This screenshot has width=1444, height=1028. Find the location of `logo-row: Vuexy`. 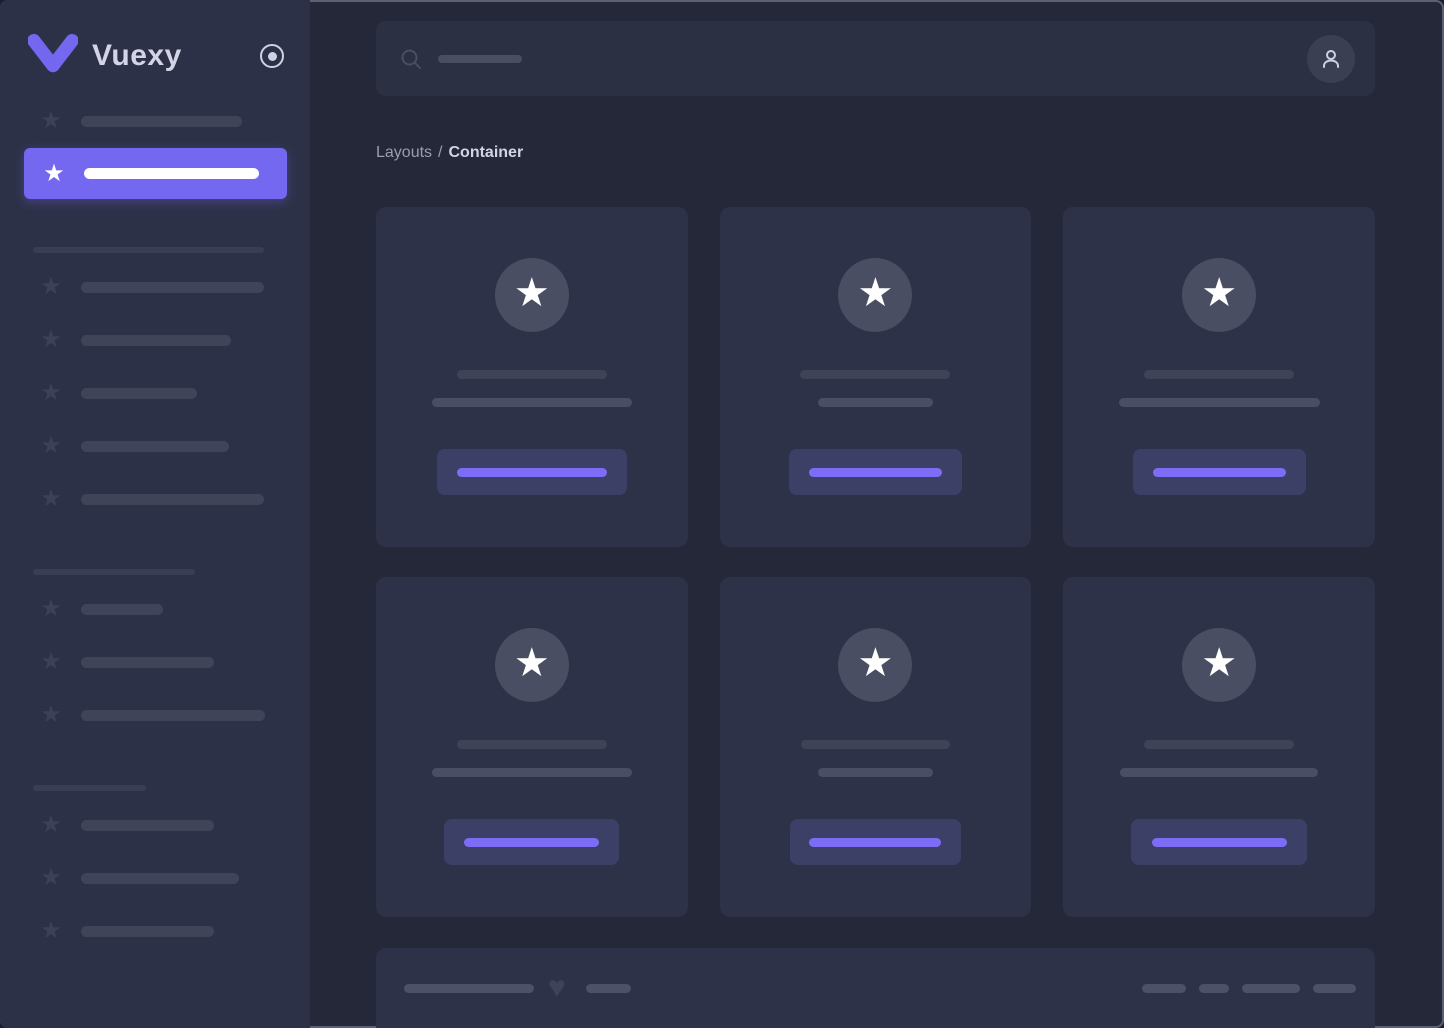

logo-row: Vuexy is located at coordinates (156, 56).